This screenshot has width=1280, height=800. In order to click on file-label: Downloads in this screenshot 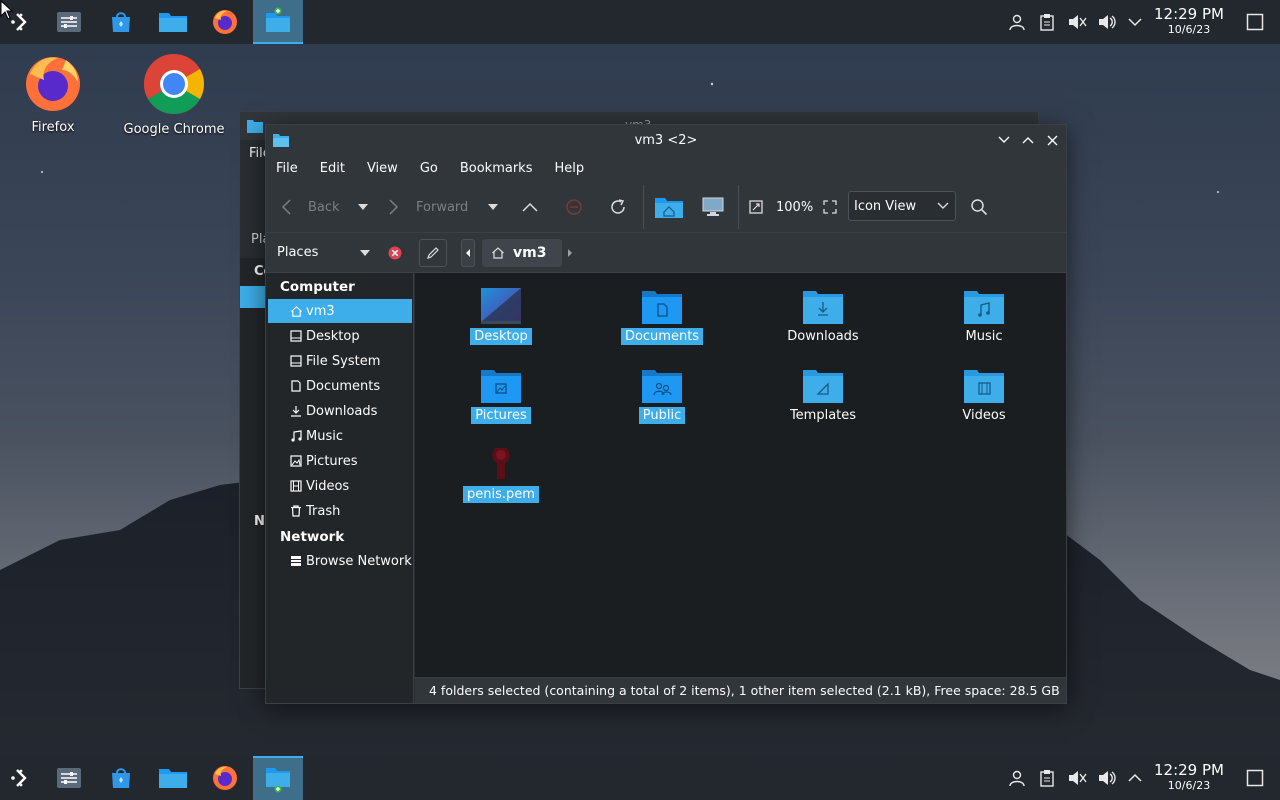, I will do `click(823, 336)`.